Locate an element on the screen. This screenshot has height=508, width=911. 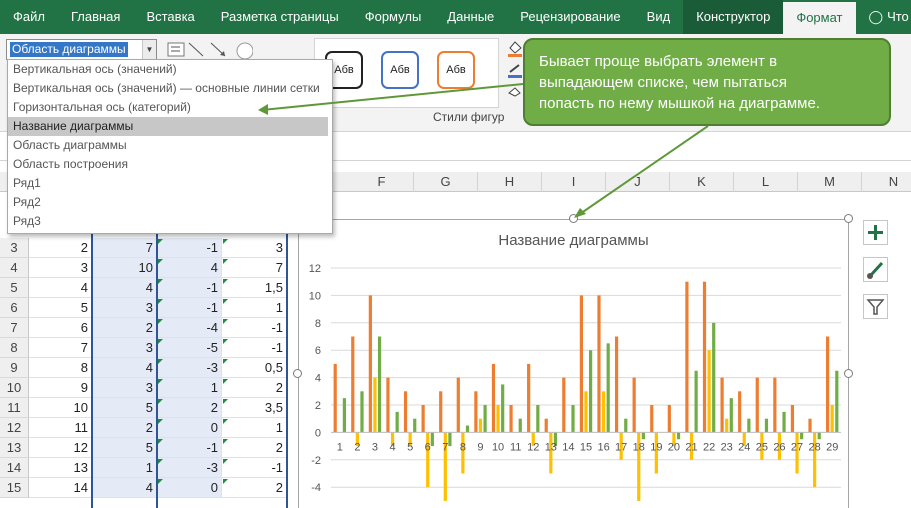
row-header: 5 is located at coordinates (14, 288).